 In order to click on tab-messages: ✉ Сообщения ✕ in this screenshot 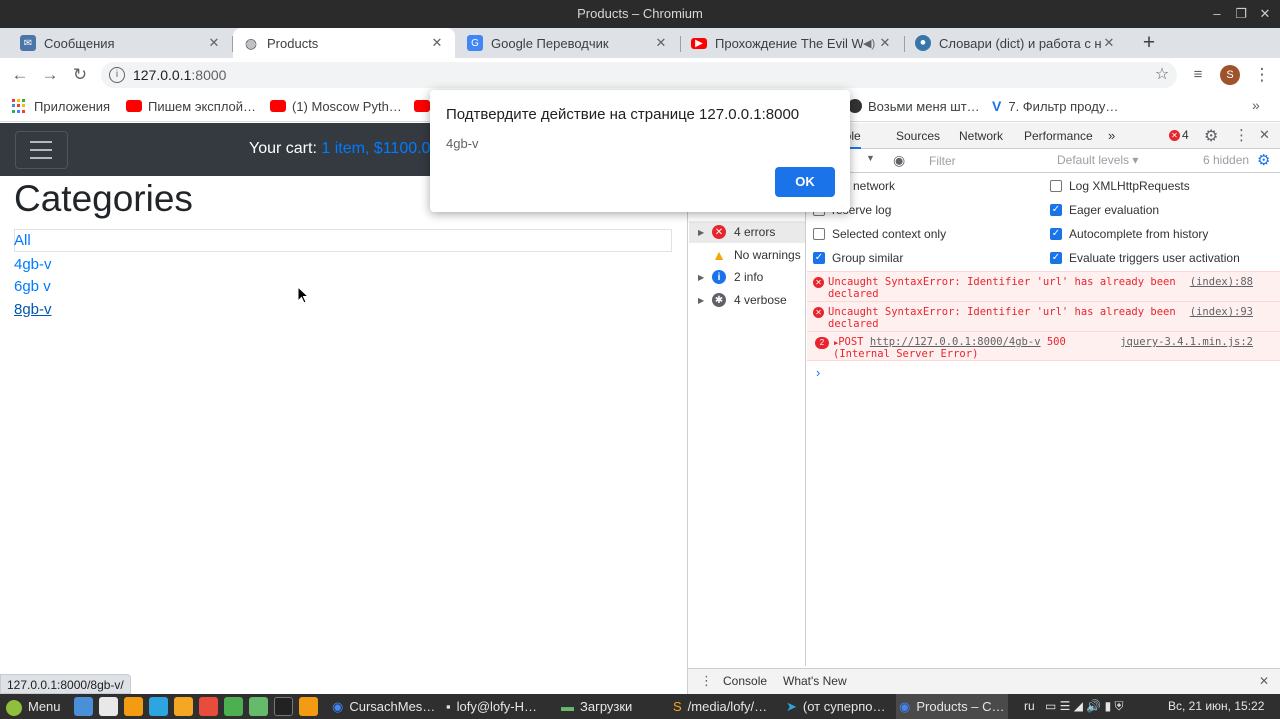, I will do `click(121, 43)`.